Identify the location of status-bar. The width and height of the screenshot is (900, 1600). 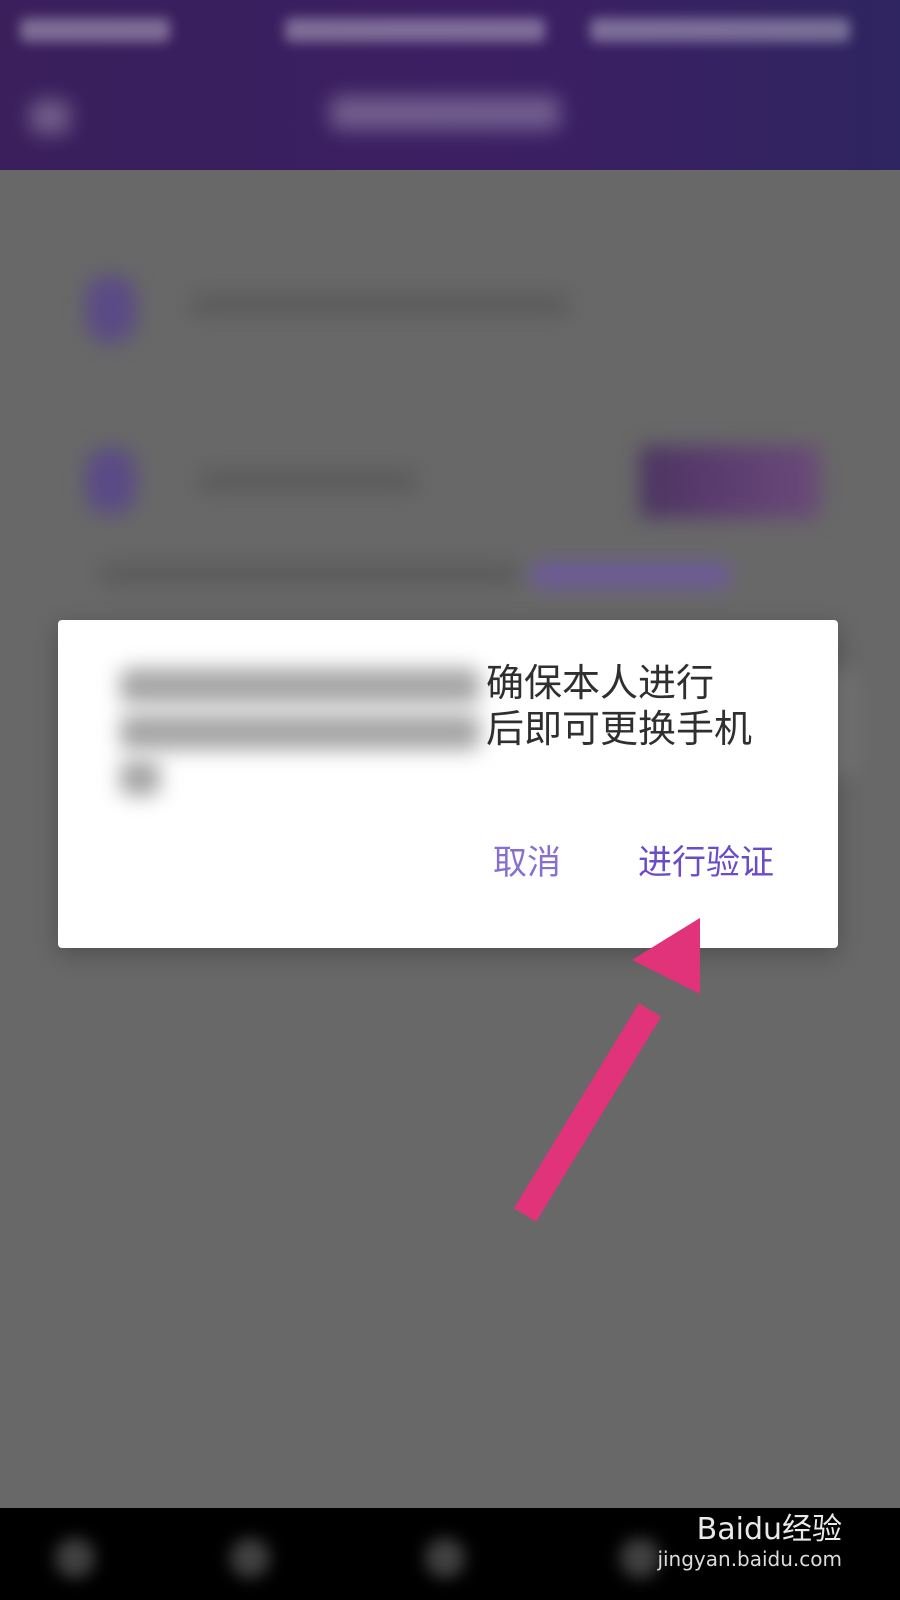
(450, 30).